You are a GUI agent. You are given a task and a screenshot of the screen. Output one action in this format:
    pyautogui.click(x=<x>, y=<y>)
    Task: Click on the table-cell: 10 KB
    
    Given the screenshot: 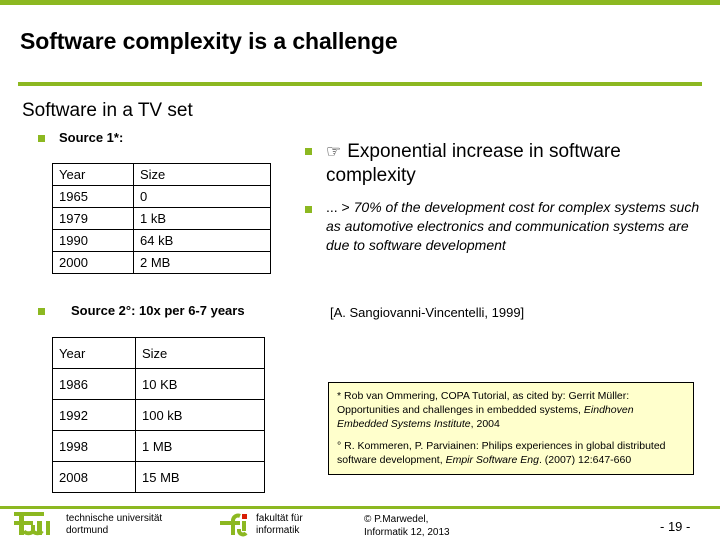 What is the action you would take?
    pyautogui.click(x=200, y=384)
    